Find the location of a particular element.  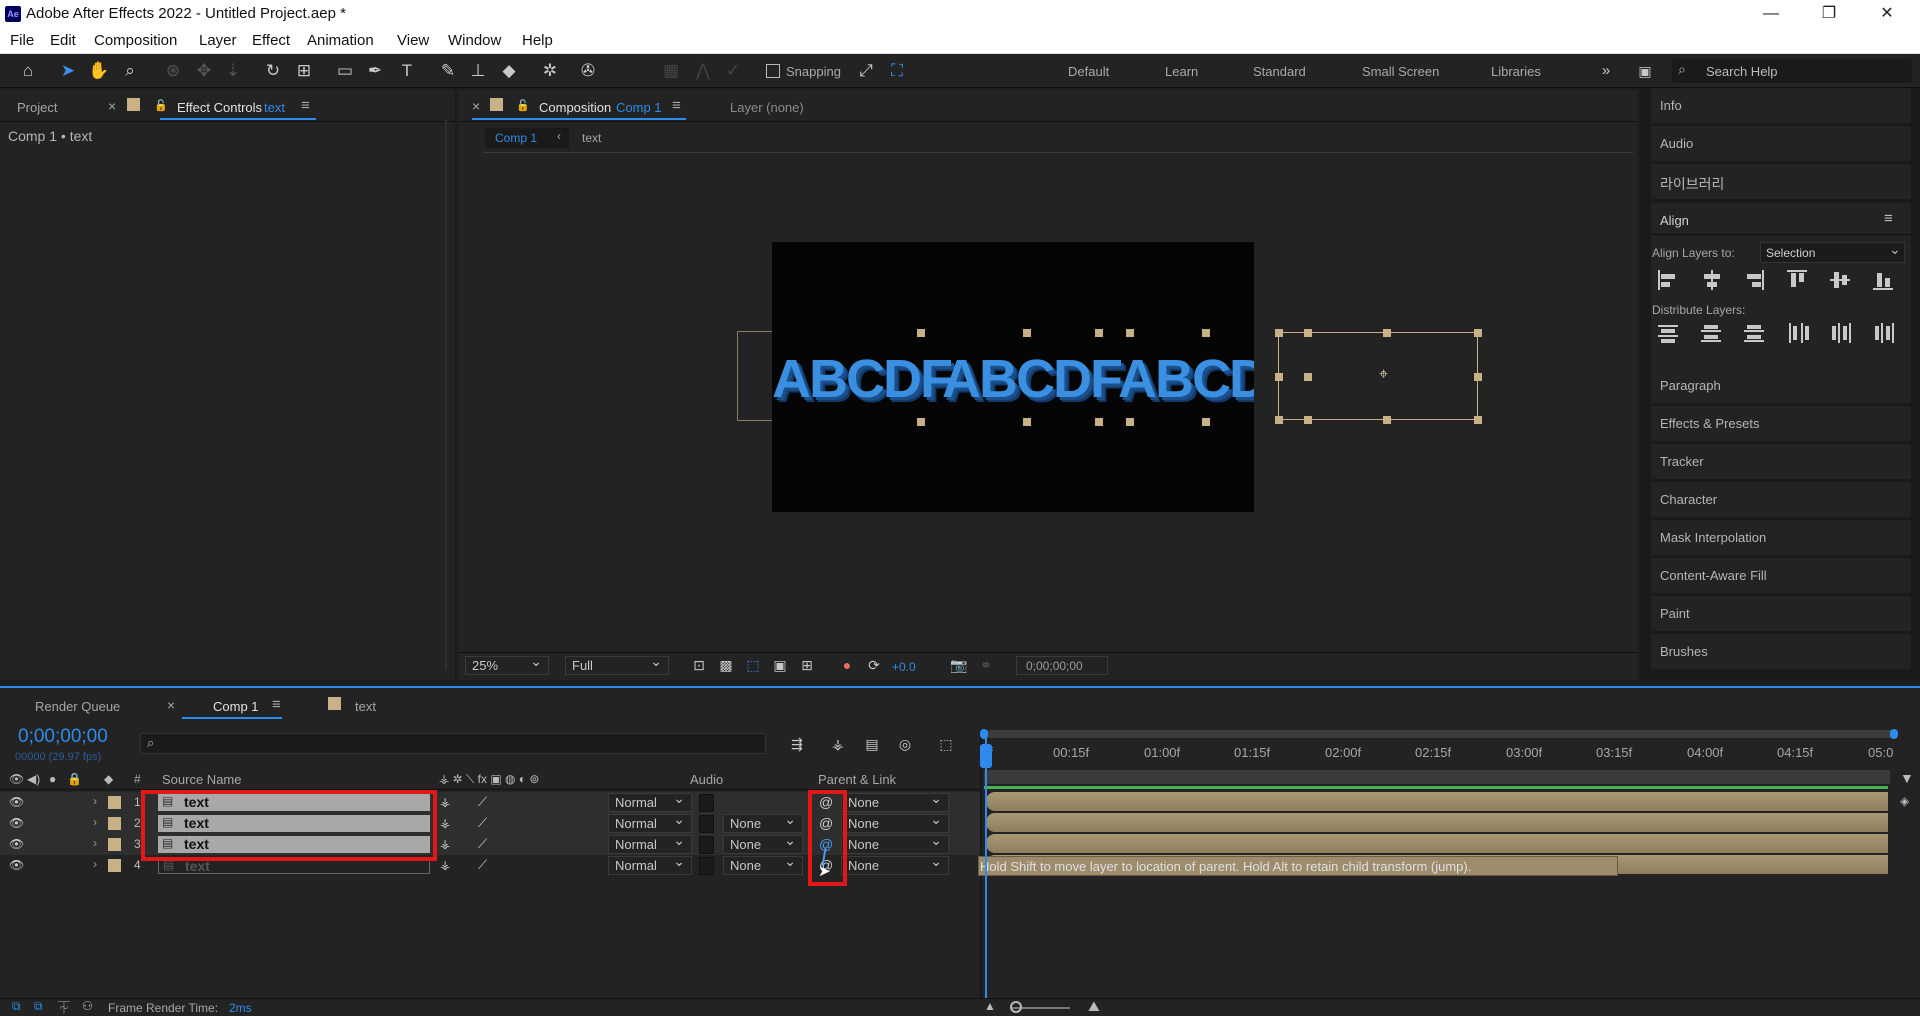

workspace-default: Default is located at coordinates (1088, 71).